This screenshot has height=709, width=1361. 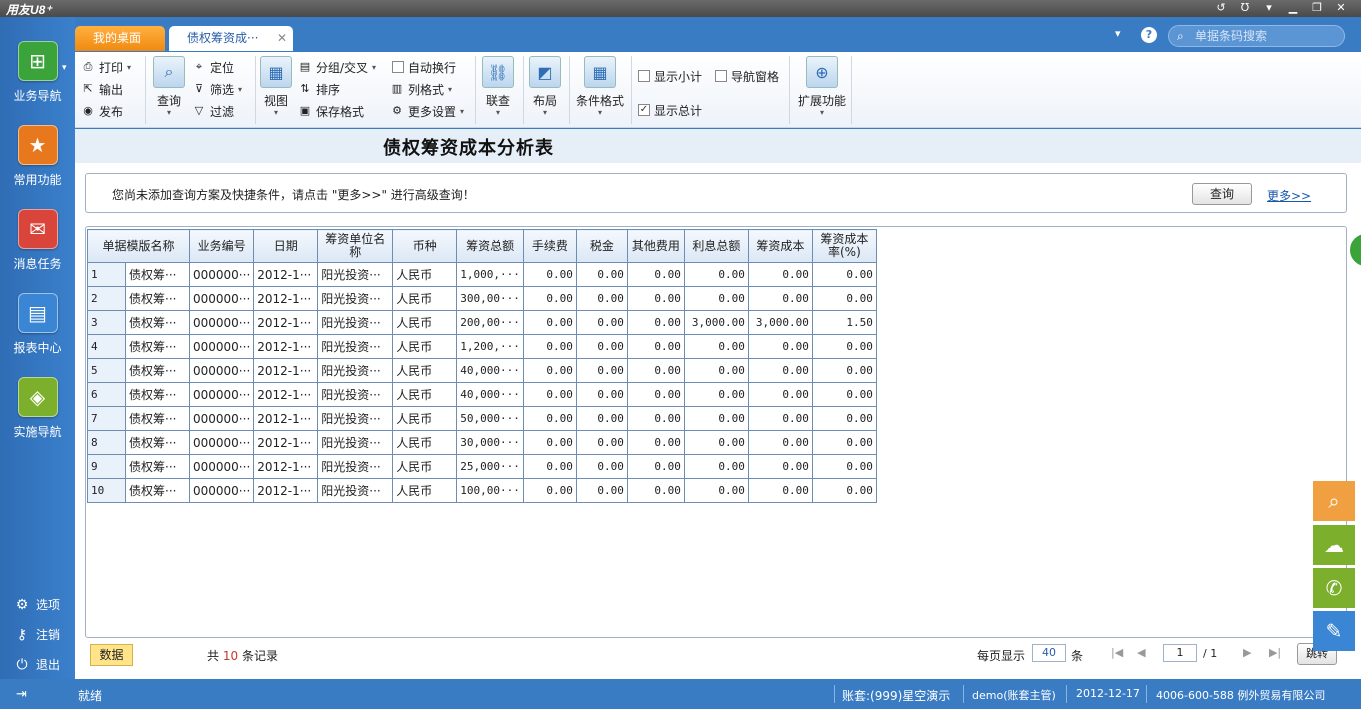 What do you see at coordinates (549, 246) in the screenshot?
I see `column-header: 手续费` at bounding box center [549, 246].